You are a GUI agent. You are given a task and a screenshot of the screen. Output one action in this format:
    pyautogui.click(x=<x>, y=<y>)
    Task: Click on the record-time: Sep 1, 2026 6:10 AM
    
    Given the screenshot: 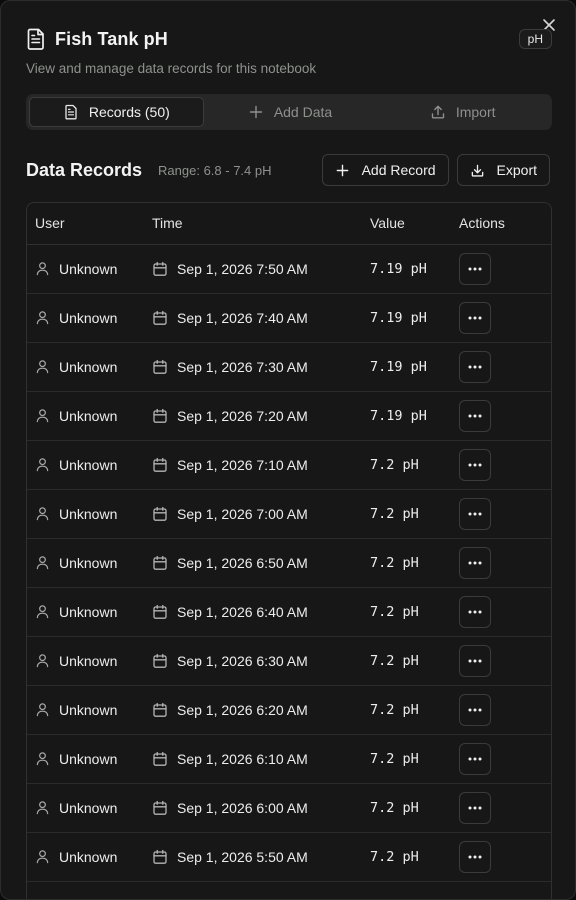 What is the action you would take?
    pyautogui.click(x=242, y=758)
    